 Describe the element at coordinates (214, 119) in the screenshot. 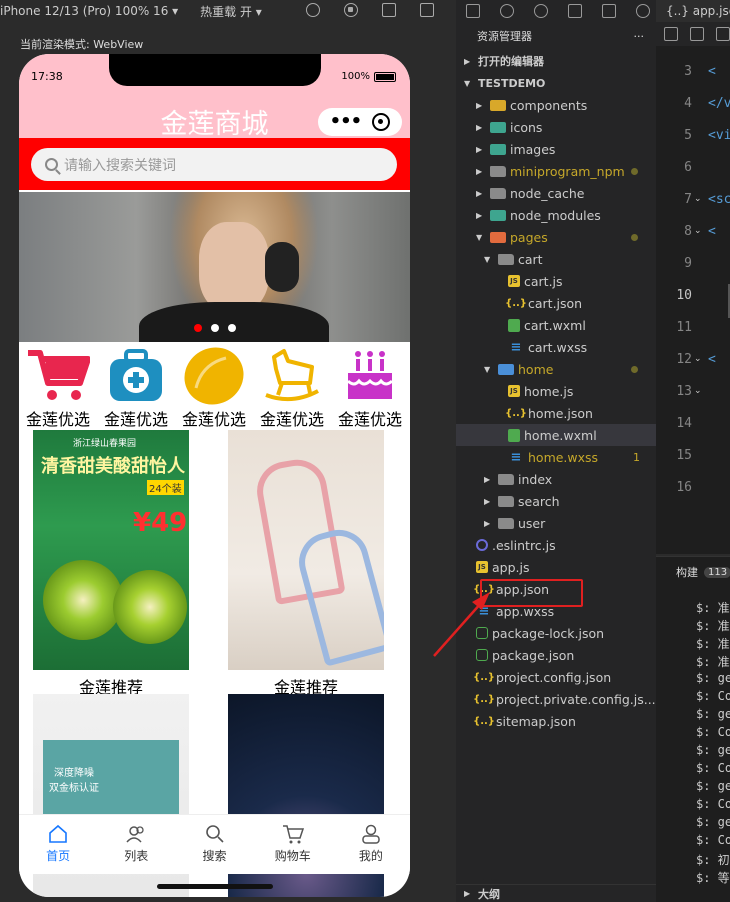

I see `navigation-bar: 金莲商城 •••` at that location.